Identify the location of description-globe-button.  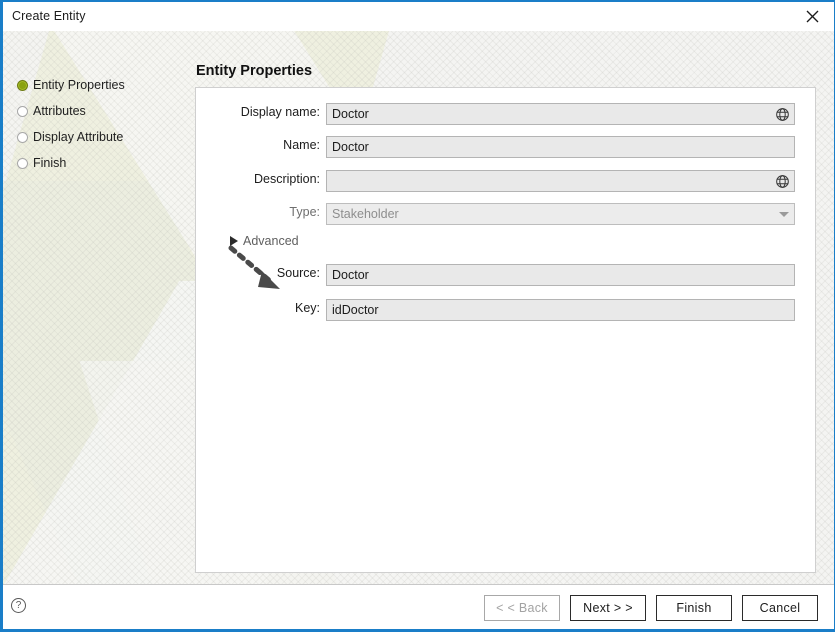
(782, 181).